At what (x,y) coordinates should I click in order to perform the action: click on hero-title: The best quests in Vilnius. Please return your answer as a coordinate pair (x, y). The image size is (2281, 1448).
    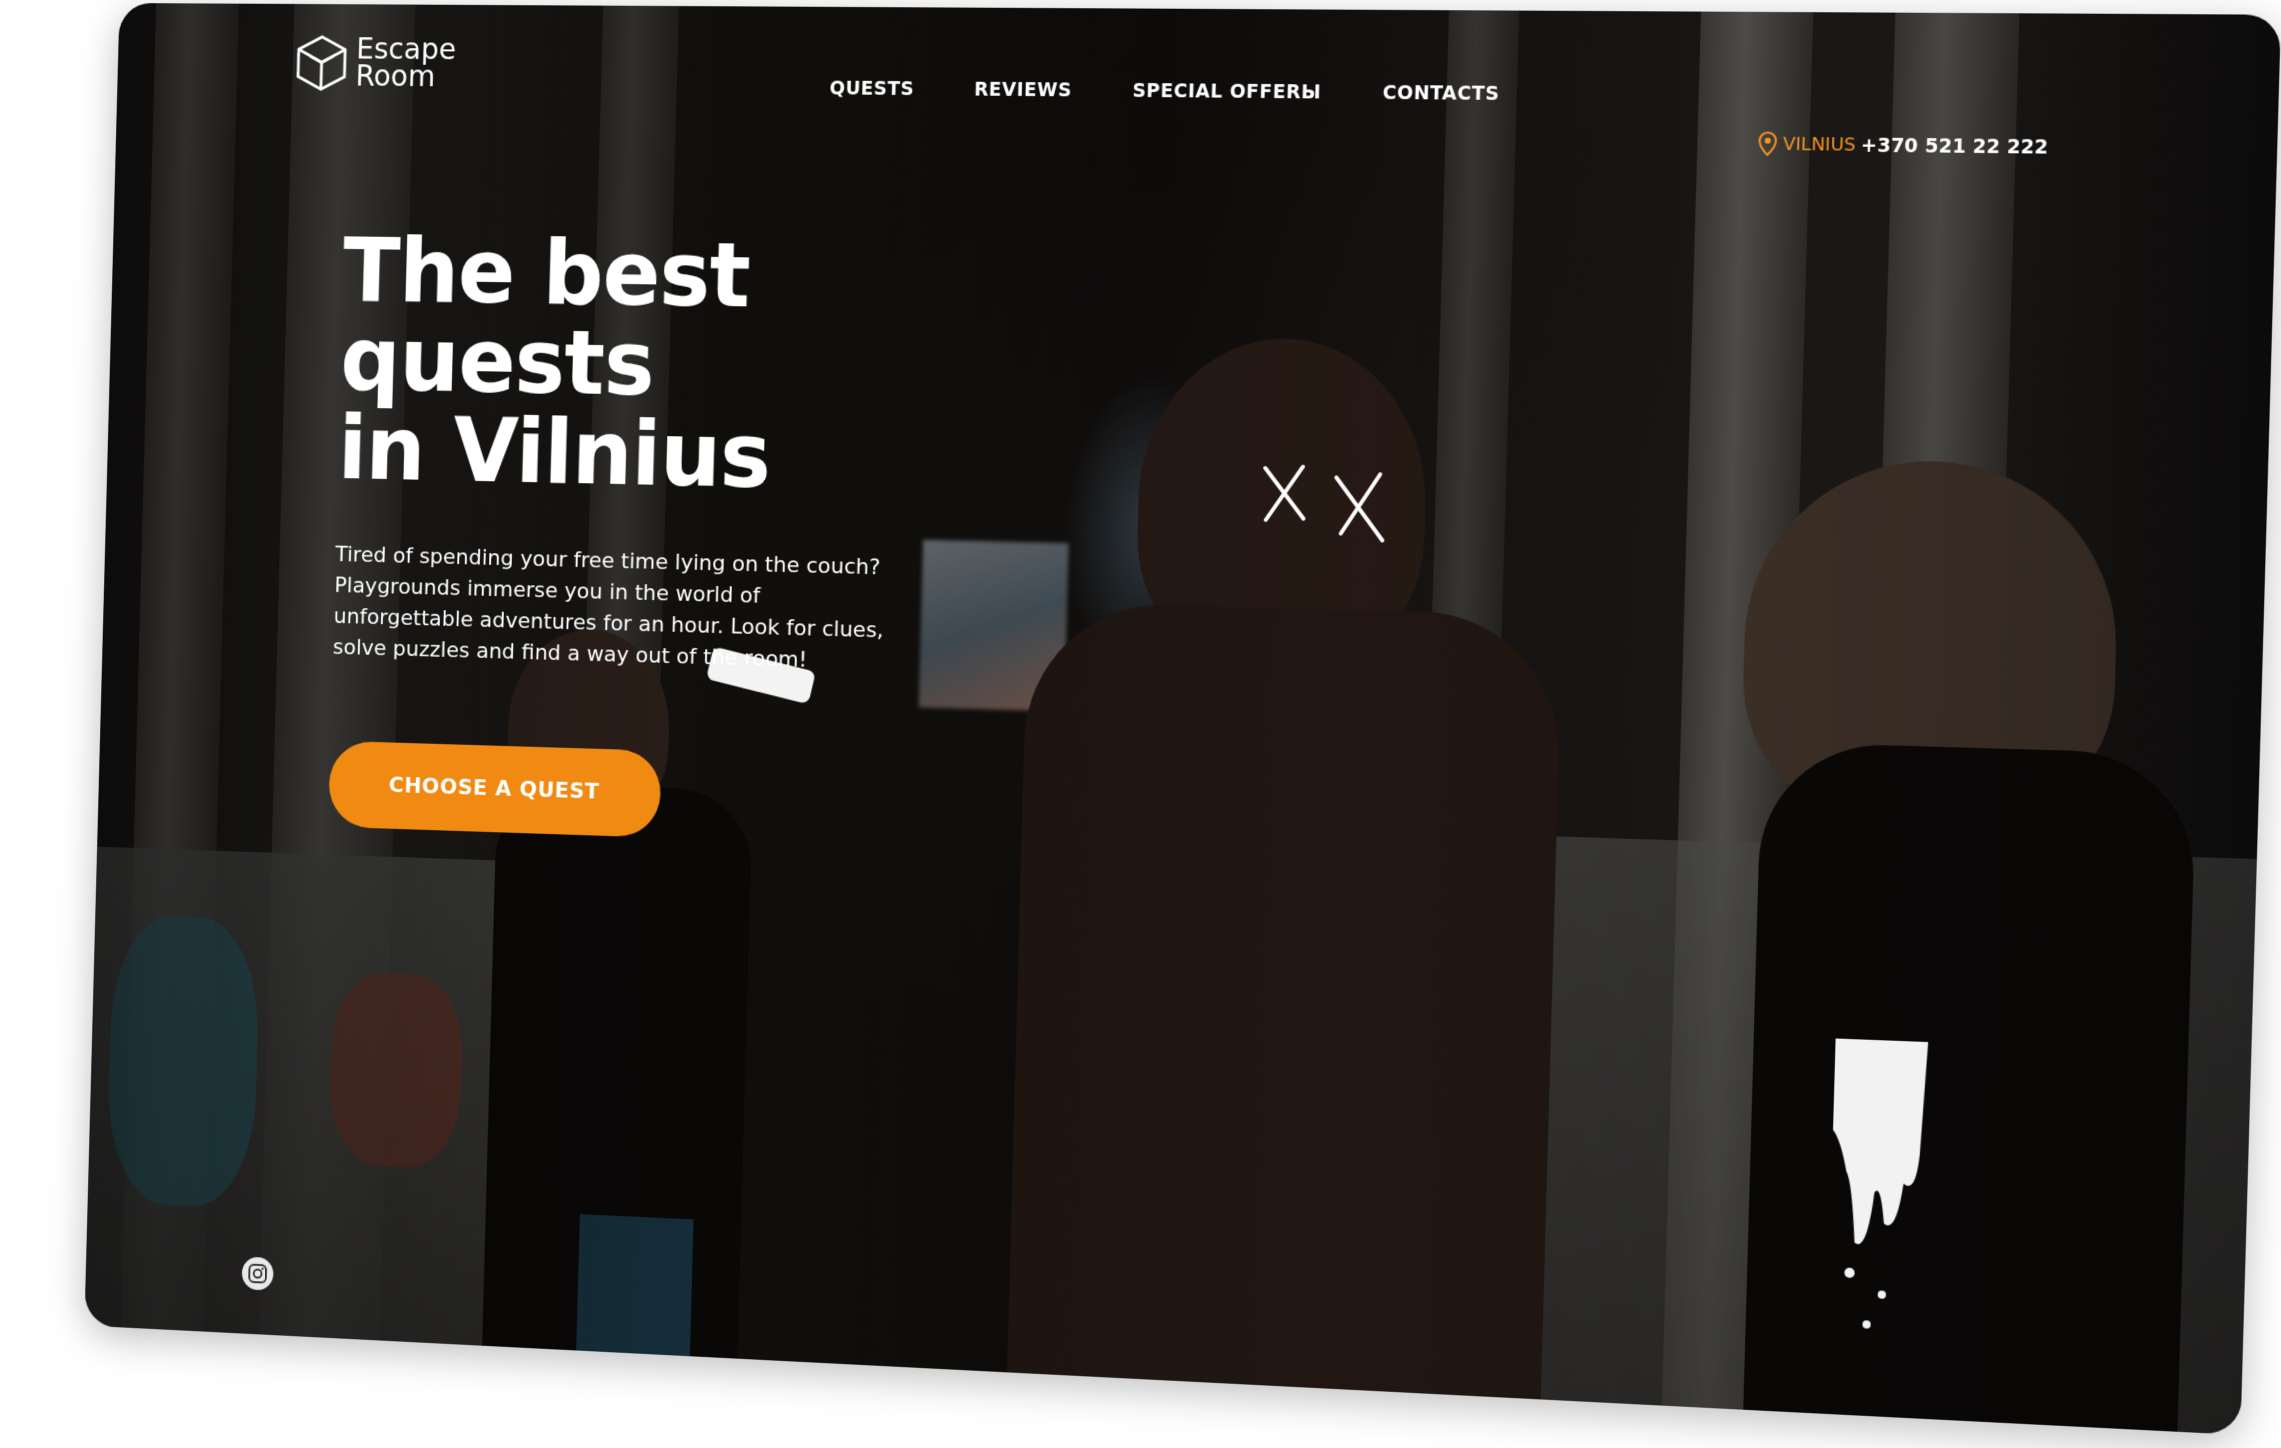
    Looking at the image, I should click on (701, 364).